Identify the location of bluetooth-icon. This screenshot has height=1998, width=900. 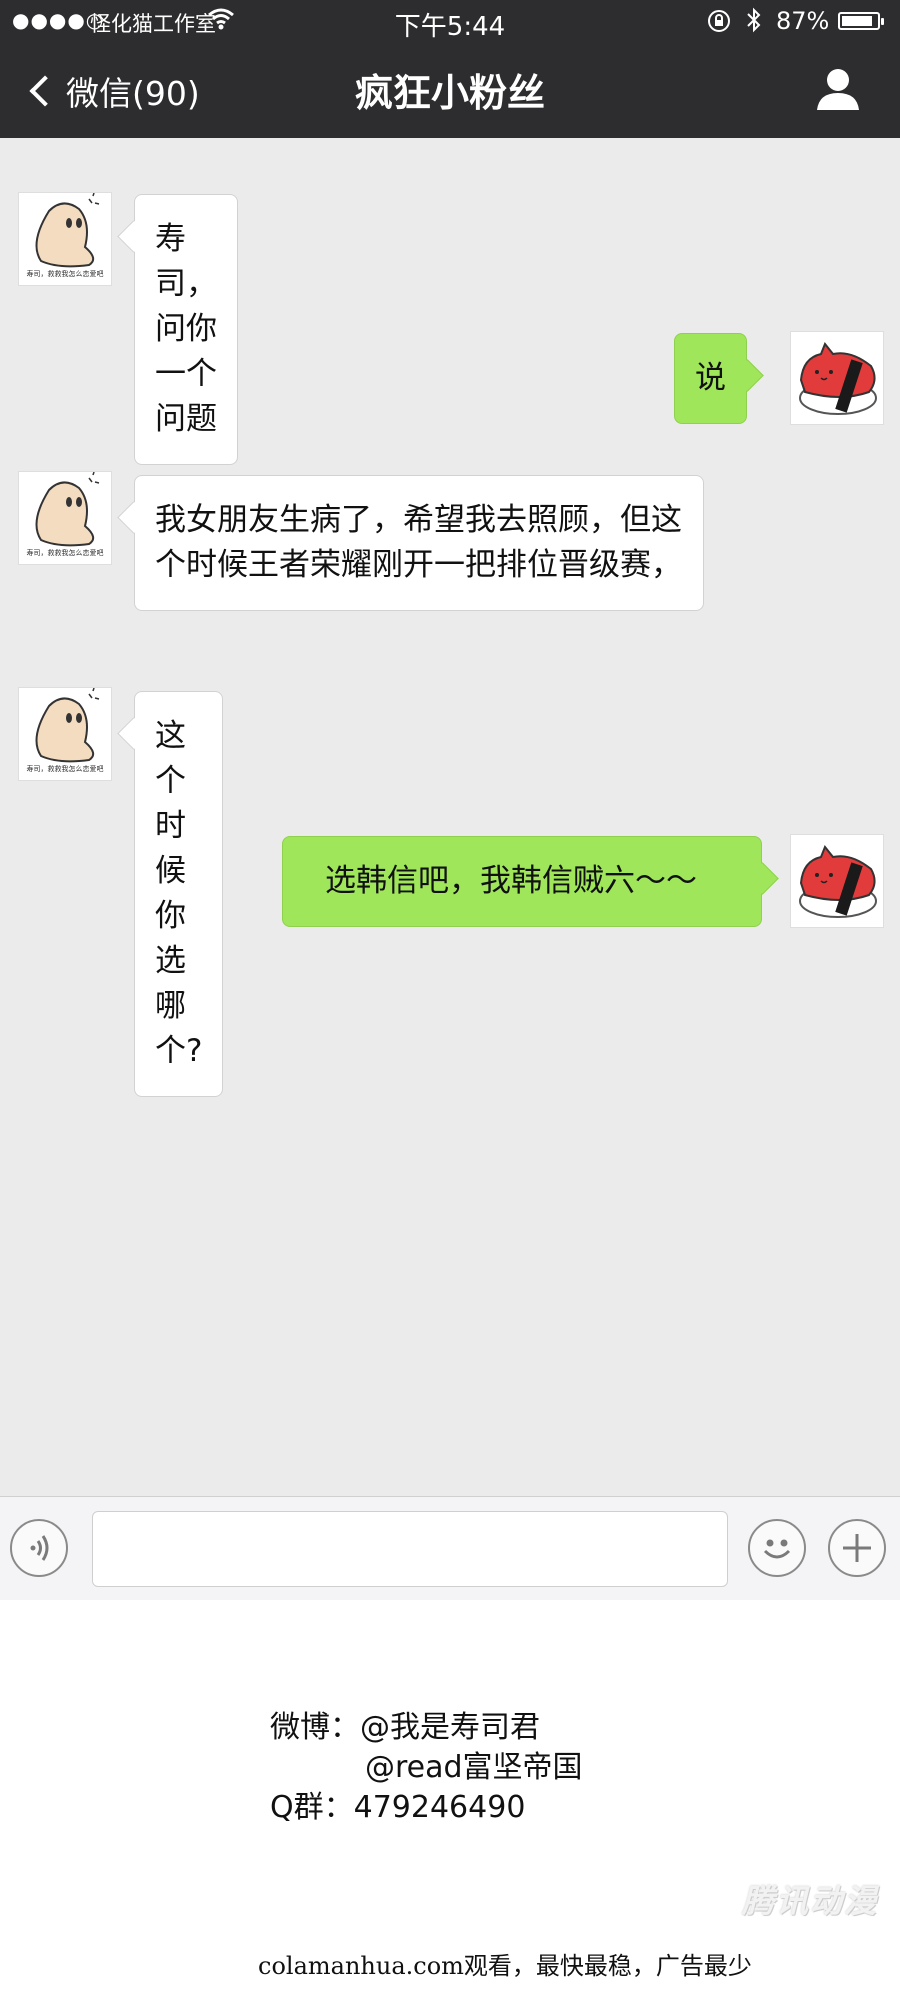
(754, 23).